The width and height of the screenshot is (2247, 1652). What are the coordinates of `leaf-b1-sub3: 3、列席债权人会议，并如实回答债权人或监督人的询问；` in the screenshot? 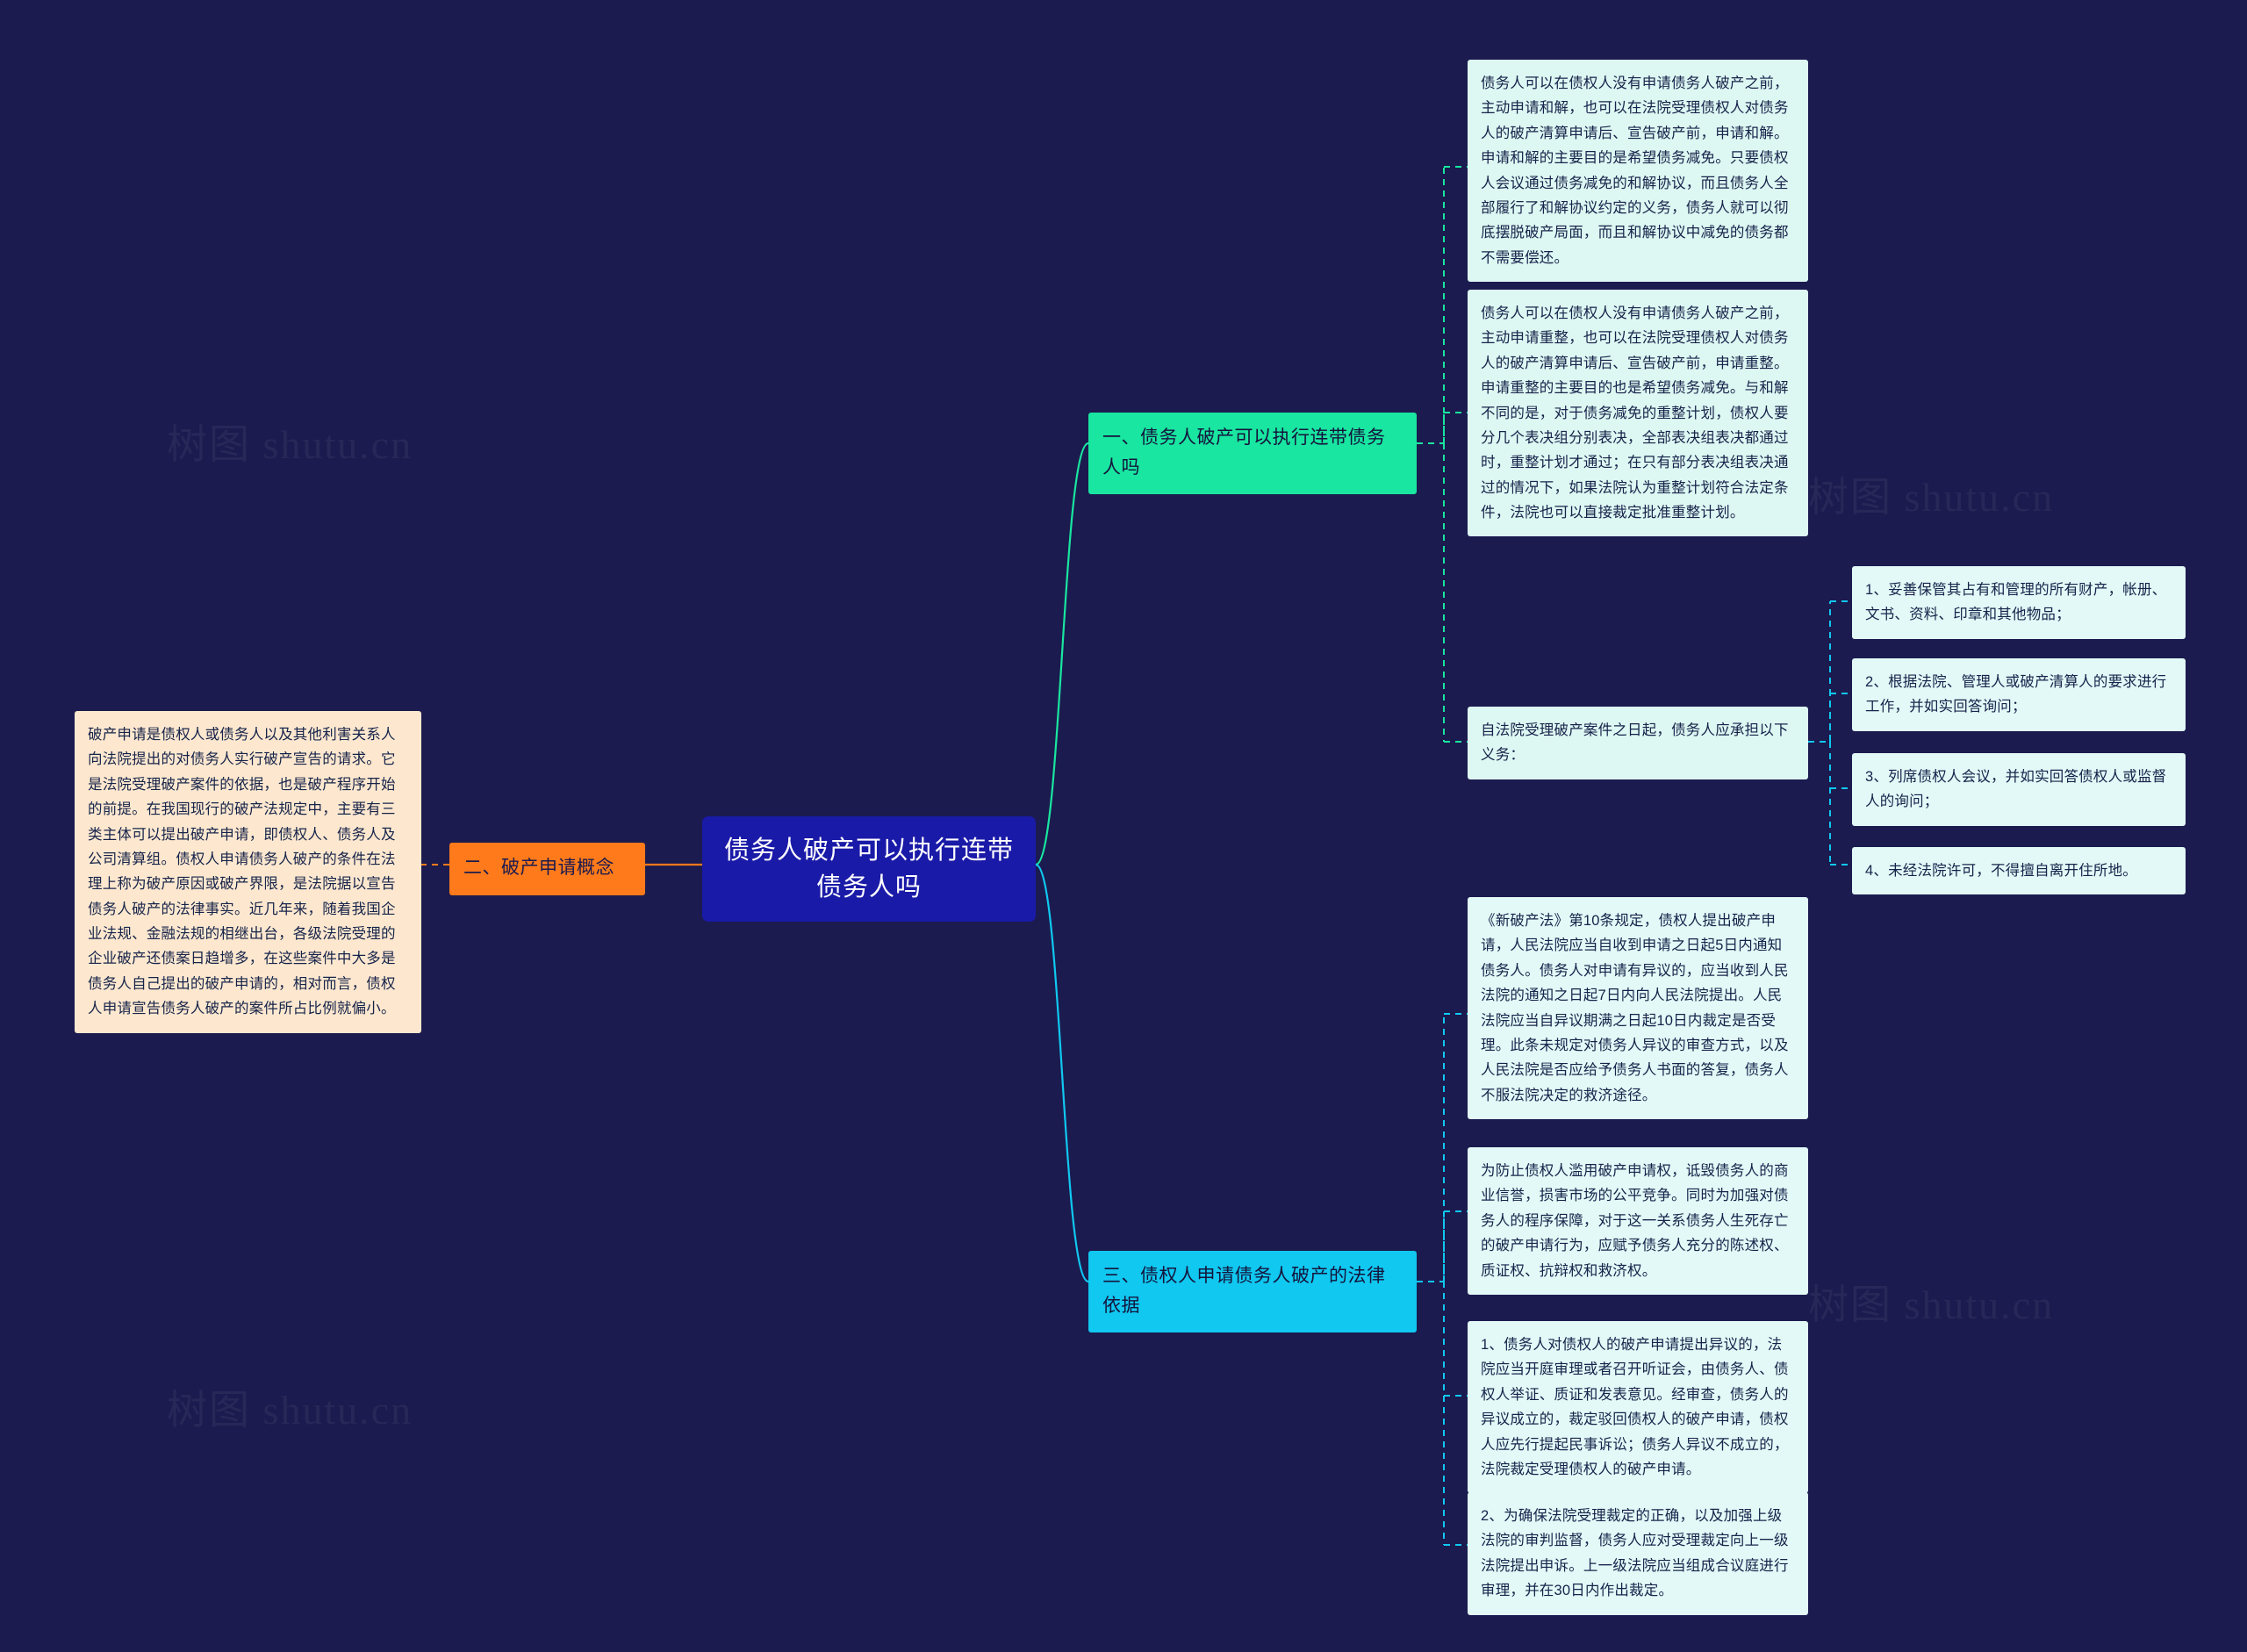 It's located at (2019, 789).